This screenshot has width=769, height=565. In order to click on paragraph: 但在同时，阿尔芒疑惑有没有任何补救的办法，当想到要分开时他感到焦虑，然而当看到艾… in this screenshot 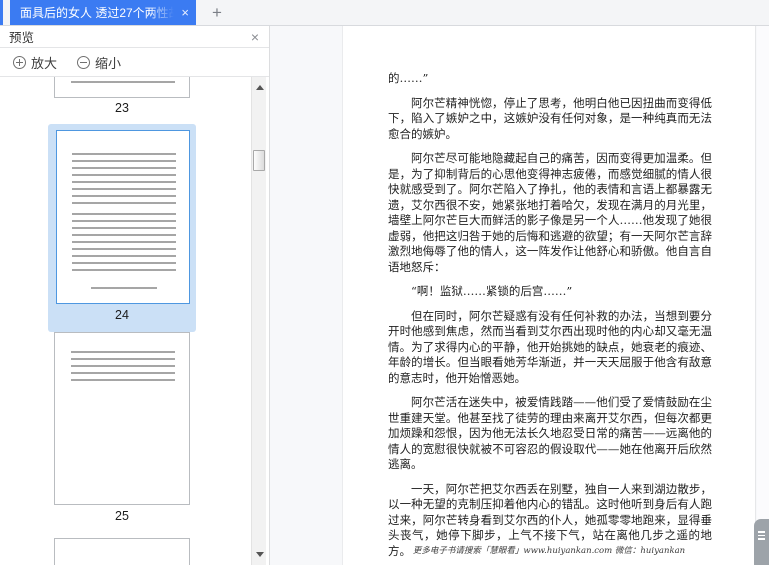, I will do `click(550, 346)`.